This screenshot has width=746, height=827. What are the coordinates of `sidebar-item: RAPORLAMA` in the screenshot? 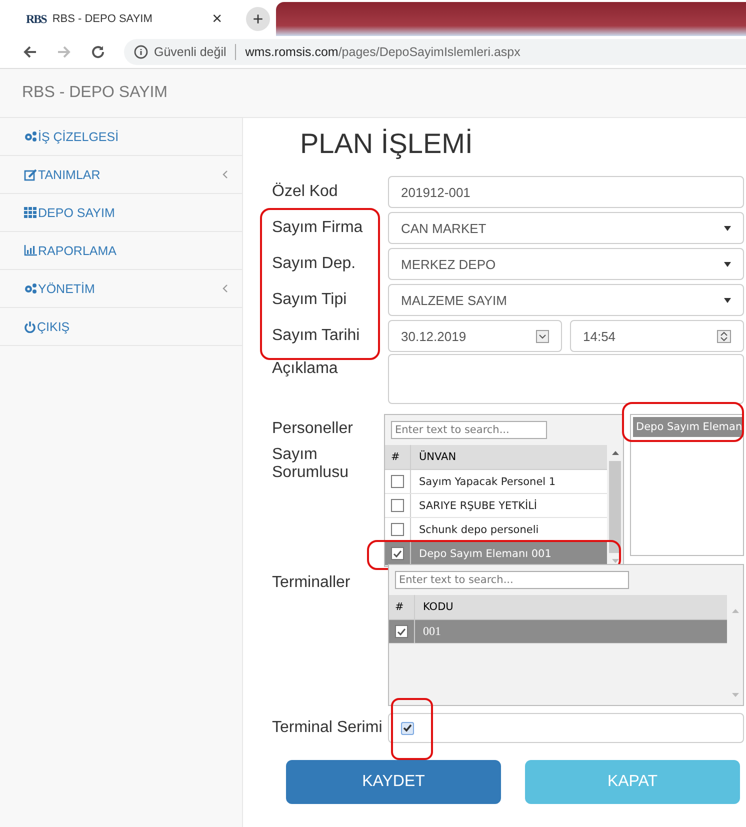 It's located at (121, 251).